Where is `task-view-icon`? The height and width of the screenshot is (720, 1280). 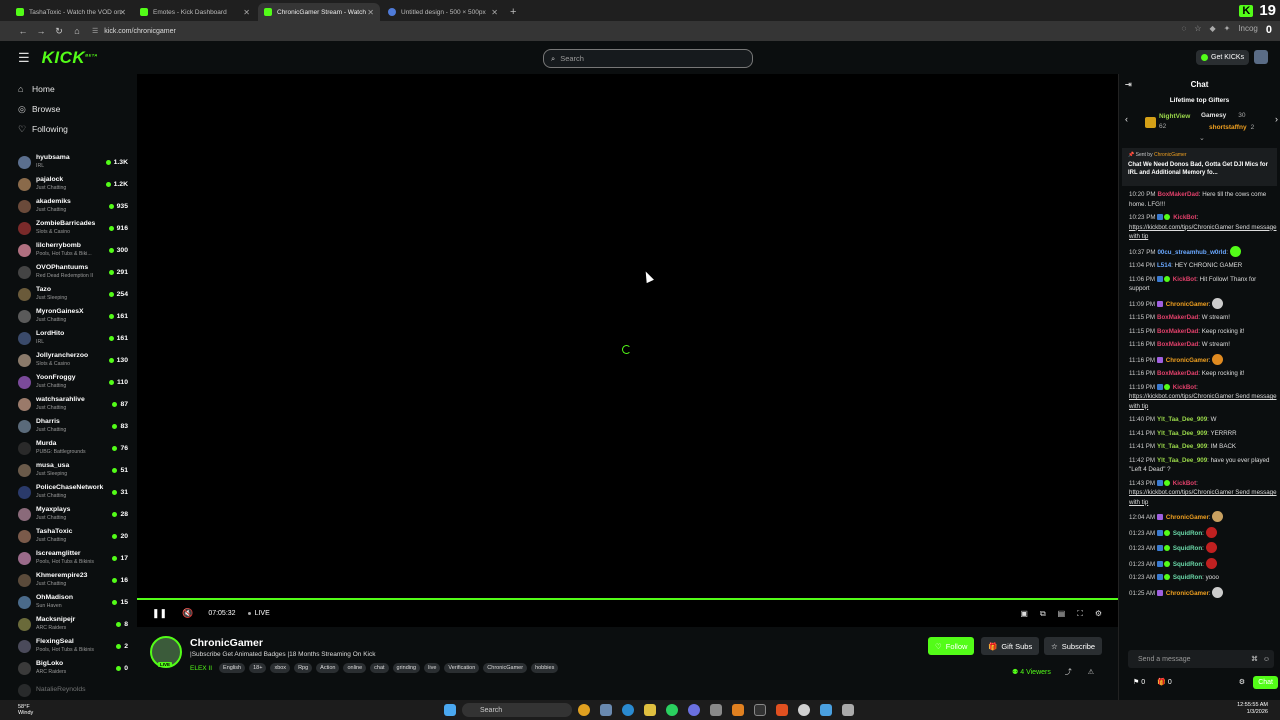
task-view-icon is located at coordinates (606, 710).